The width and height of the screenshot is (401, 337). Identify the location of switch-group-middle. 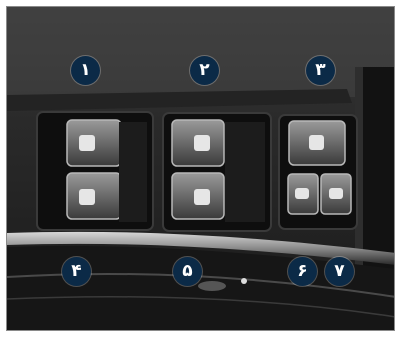
(217, 172).